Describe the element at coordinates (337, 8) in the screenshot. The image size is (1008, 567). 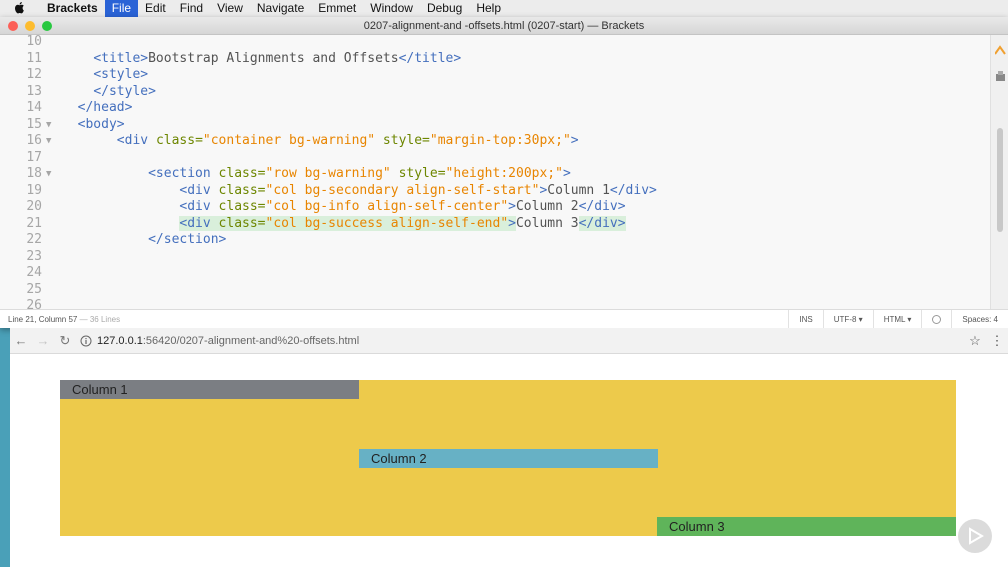
I see `menu-emmet: Emmet` at that location.